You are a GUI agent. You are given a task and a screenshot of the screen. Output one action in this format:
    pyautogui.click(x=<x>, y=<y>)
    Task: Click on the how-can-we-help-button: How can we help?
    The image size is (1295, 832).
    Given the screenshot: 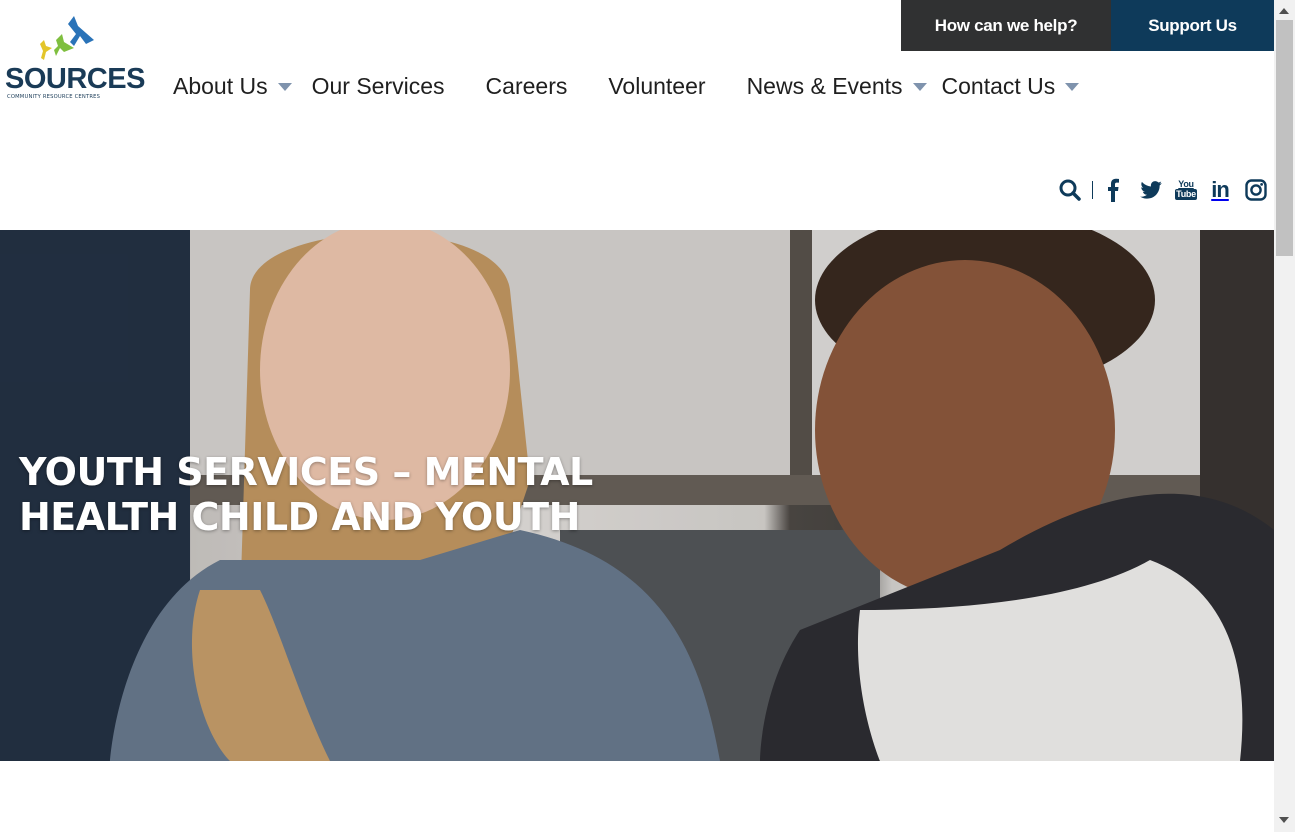 What is the action you would take?
    pyautogui.click(x=1006, y=25)
    